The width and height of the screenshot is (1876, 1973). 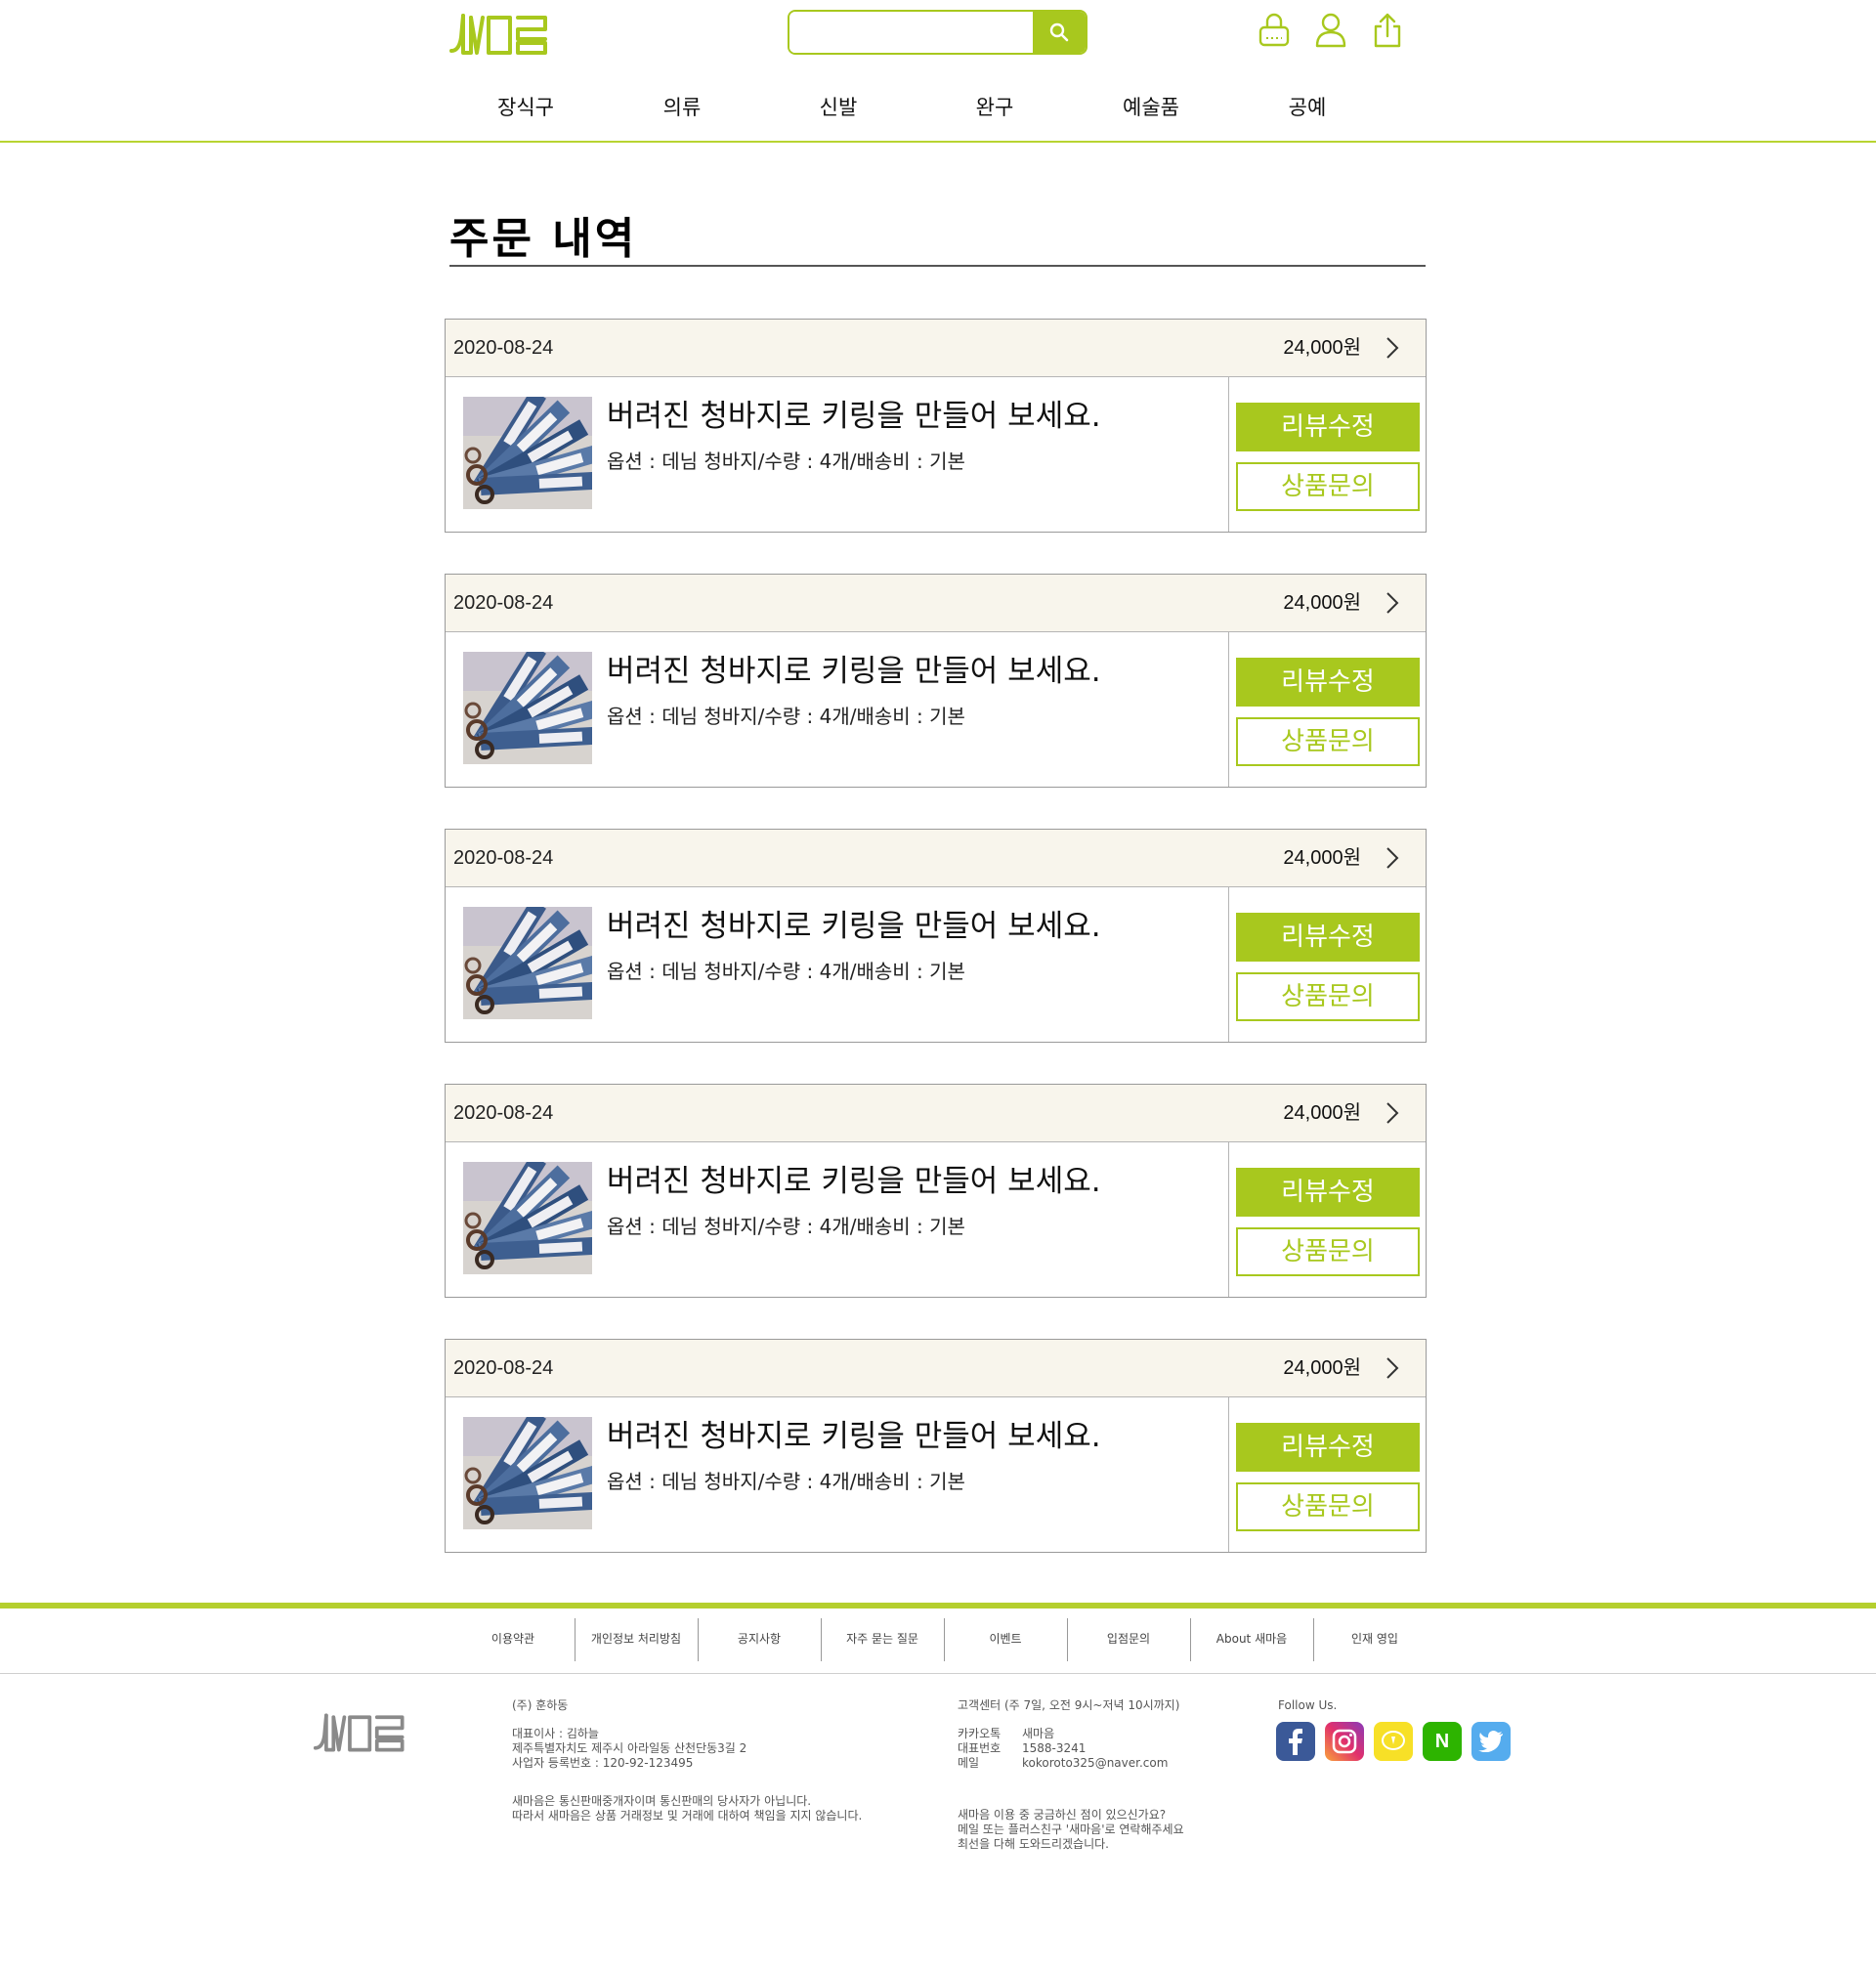 What do you see at coordinates (995, 107) in the screenshot?
I see `nav-item-toys: 완구` at bounding box center [995, 107].